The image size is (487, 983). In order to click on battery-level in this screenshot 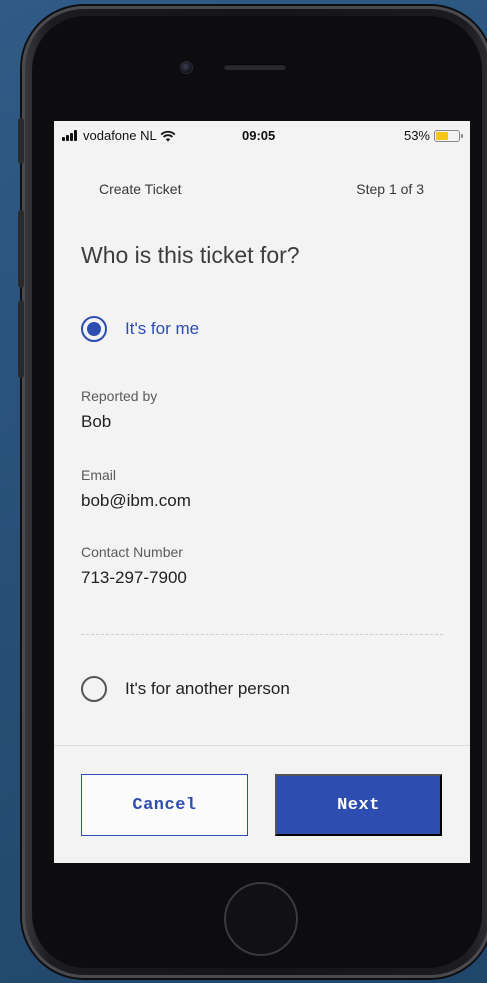, I will do `click(442, 135)`.